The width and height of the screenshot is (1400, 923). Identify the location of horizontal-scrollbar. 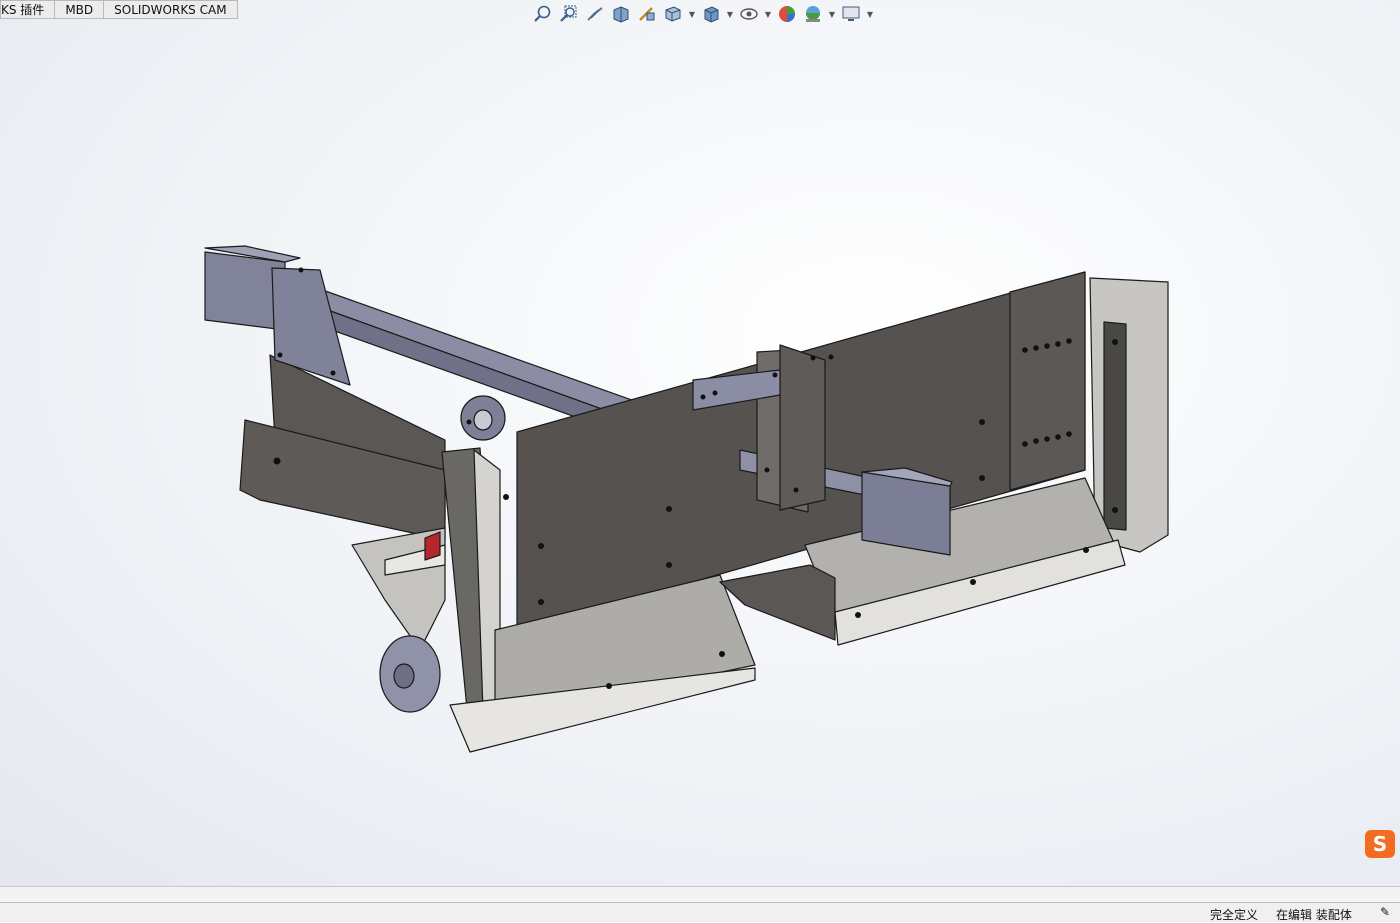
(700, 894).